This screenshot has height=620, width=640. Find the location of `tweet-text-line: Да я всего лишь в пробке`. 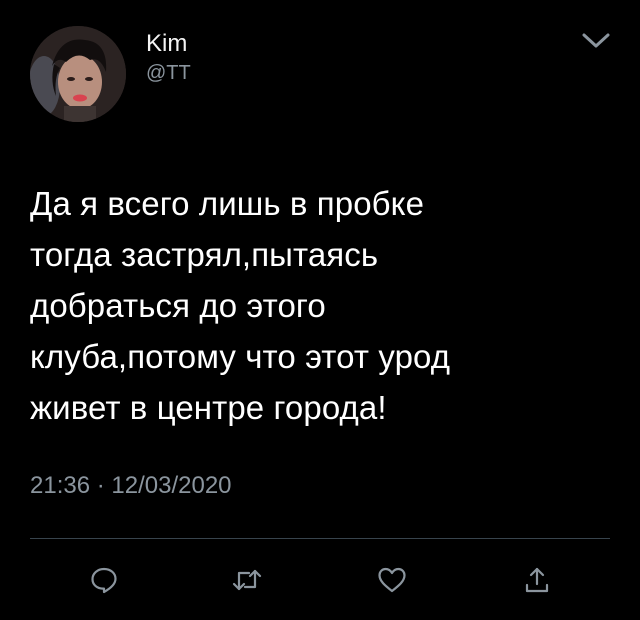

tweet-text-line: Да я всего лишь в пробке is located at coordinates (227, 203).